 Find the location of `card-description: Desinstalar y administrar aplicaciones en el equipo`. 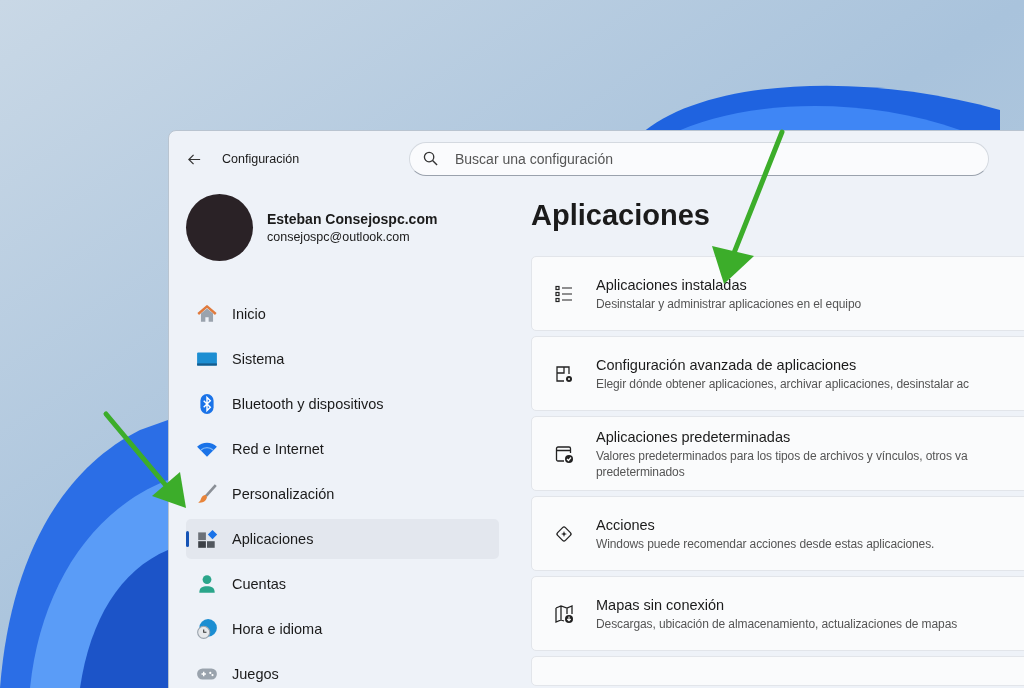

card-description: Desinstalar y administrar aplicaciones en el equipo is located at coordinates (729, 303).